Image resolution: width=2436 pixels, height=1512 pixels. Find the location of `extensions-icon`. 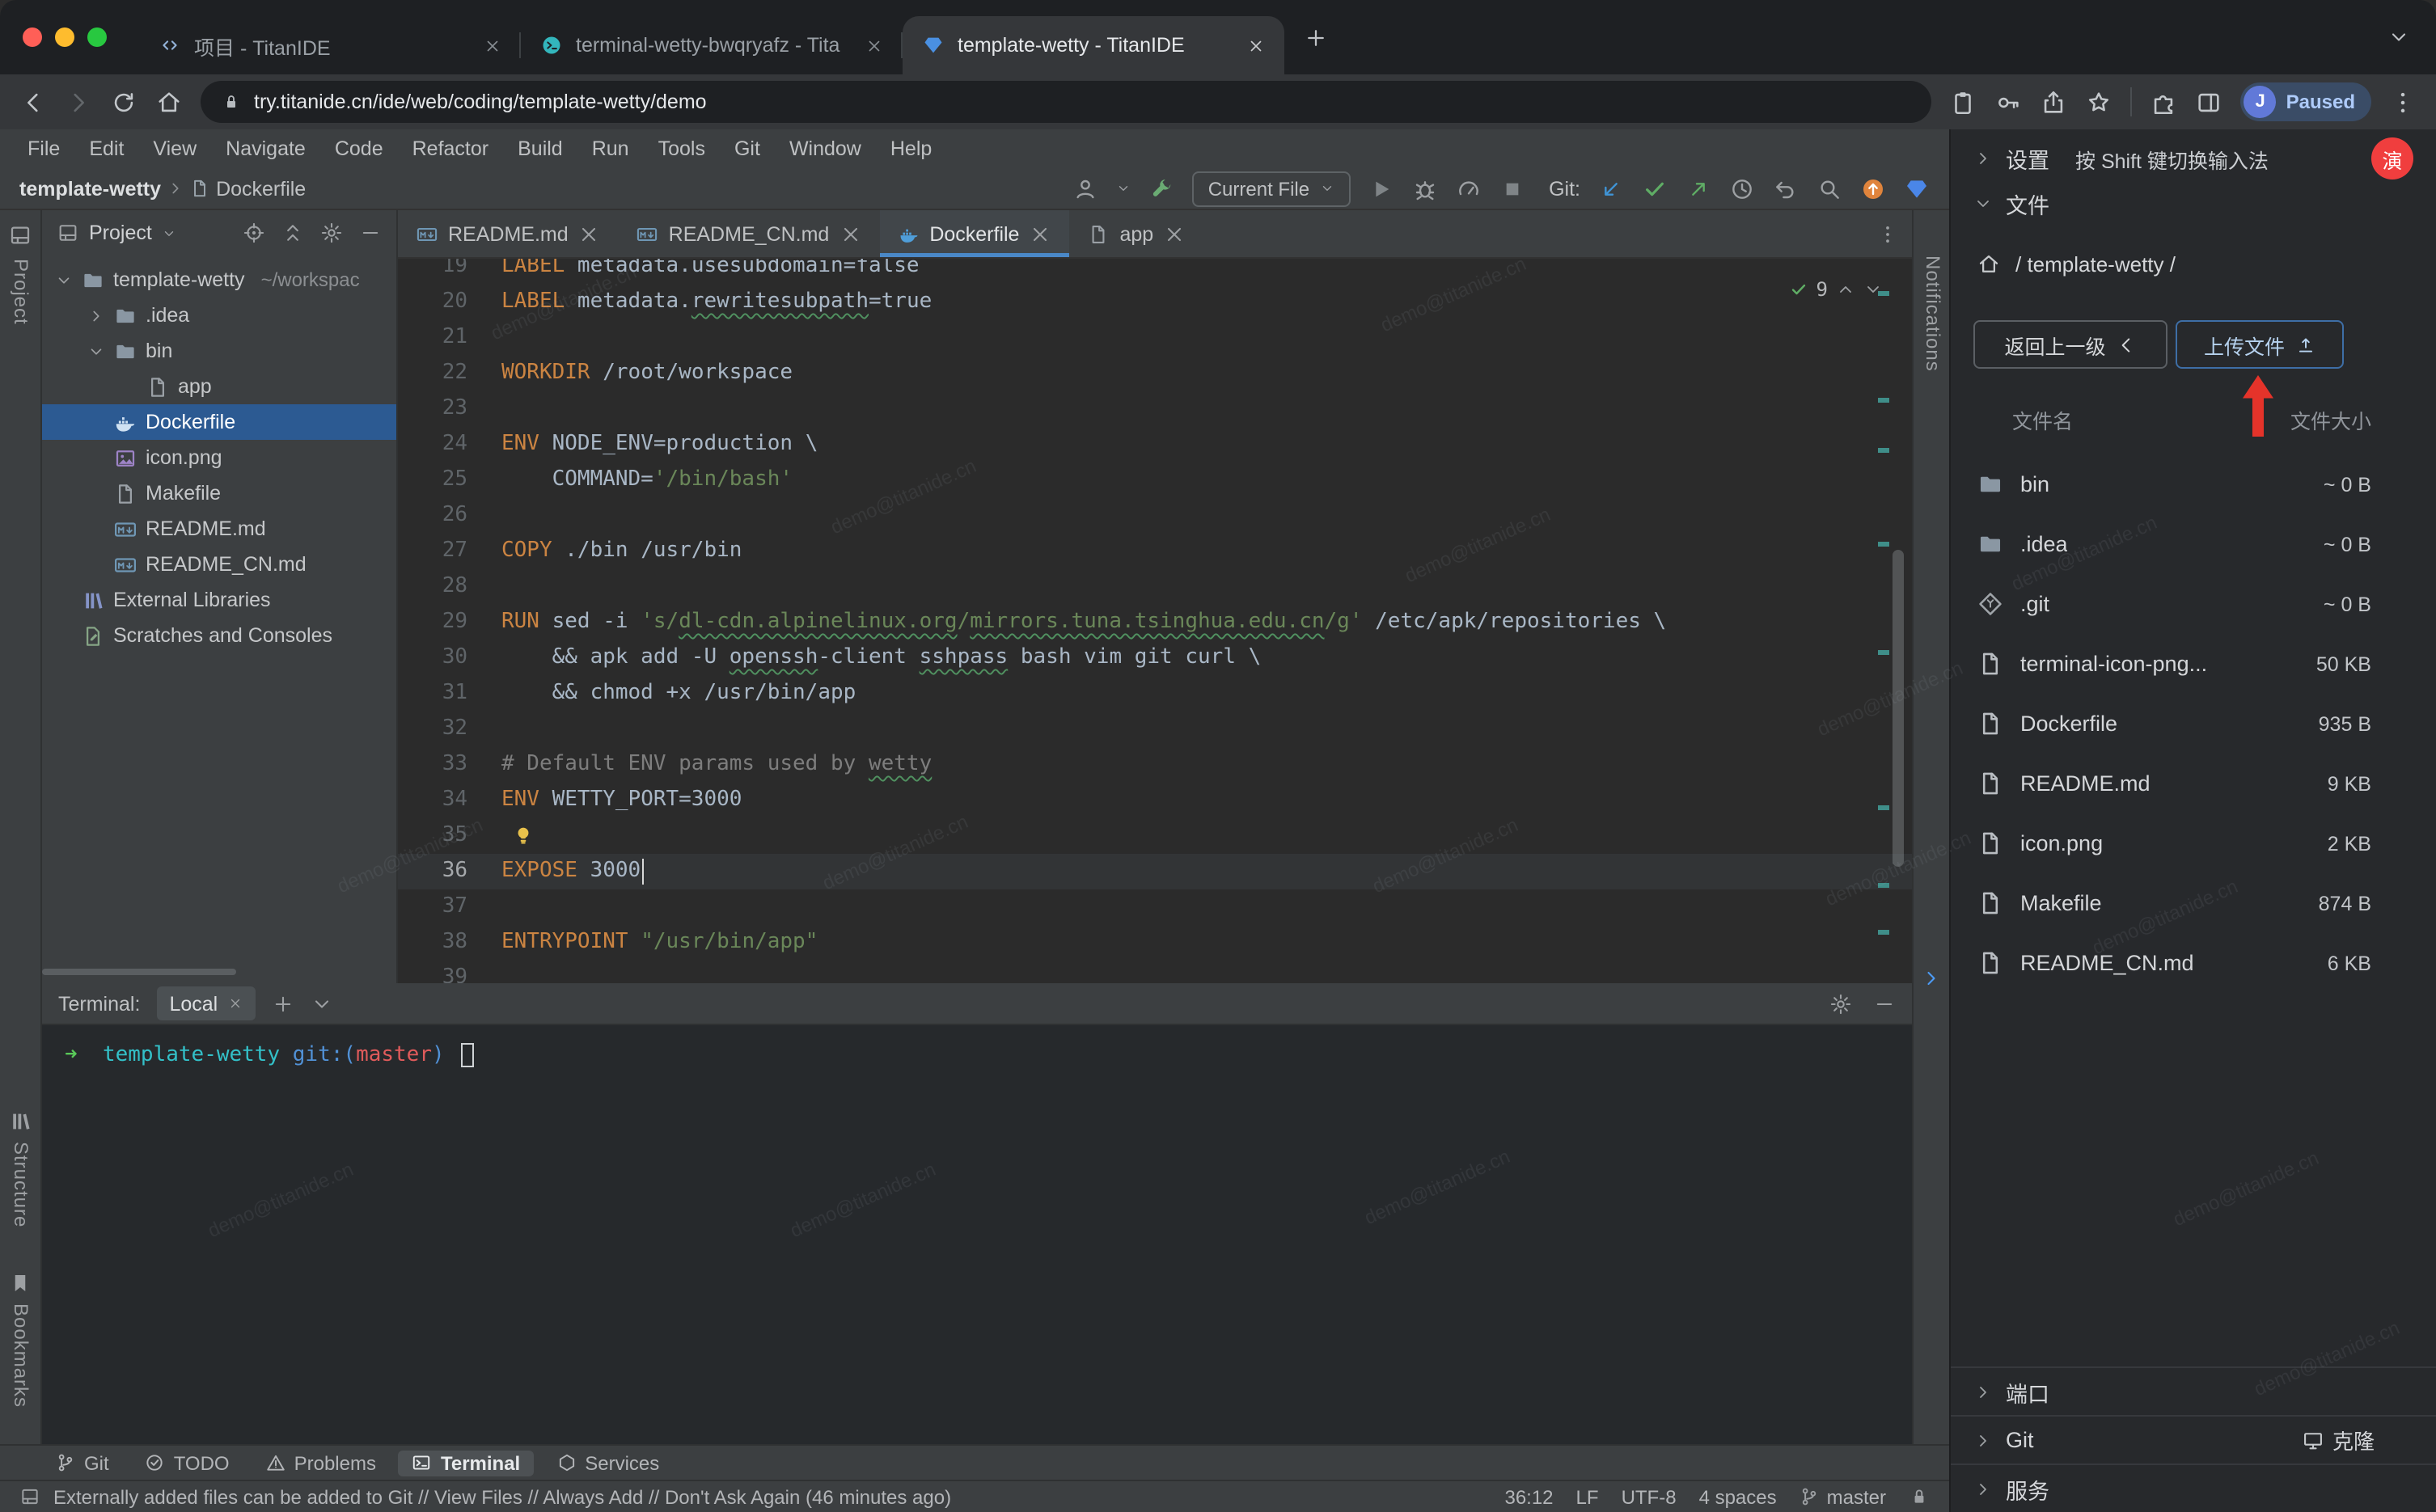

extensions-icon is located at coordinates (2164, 102).